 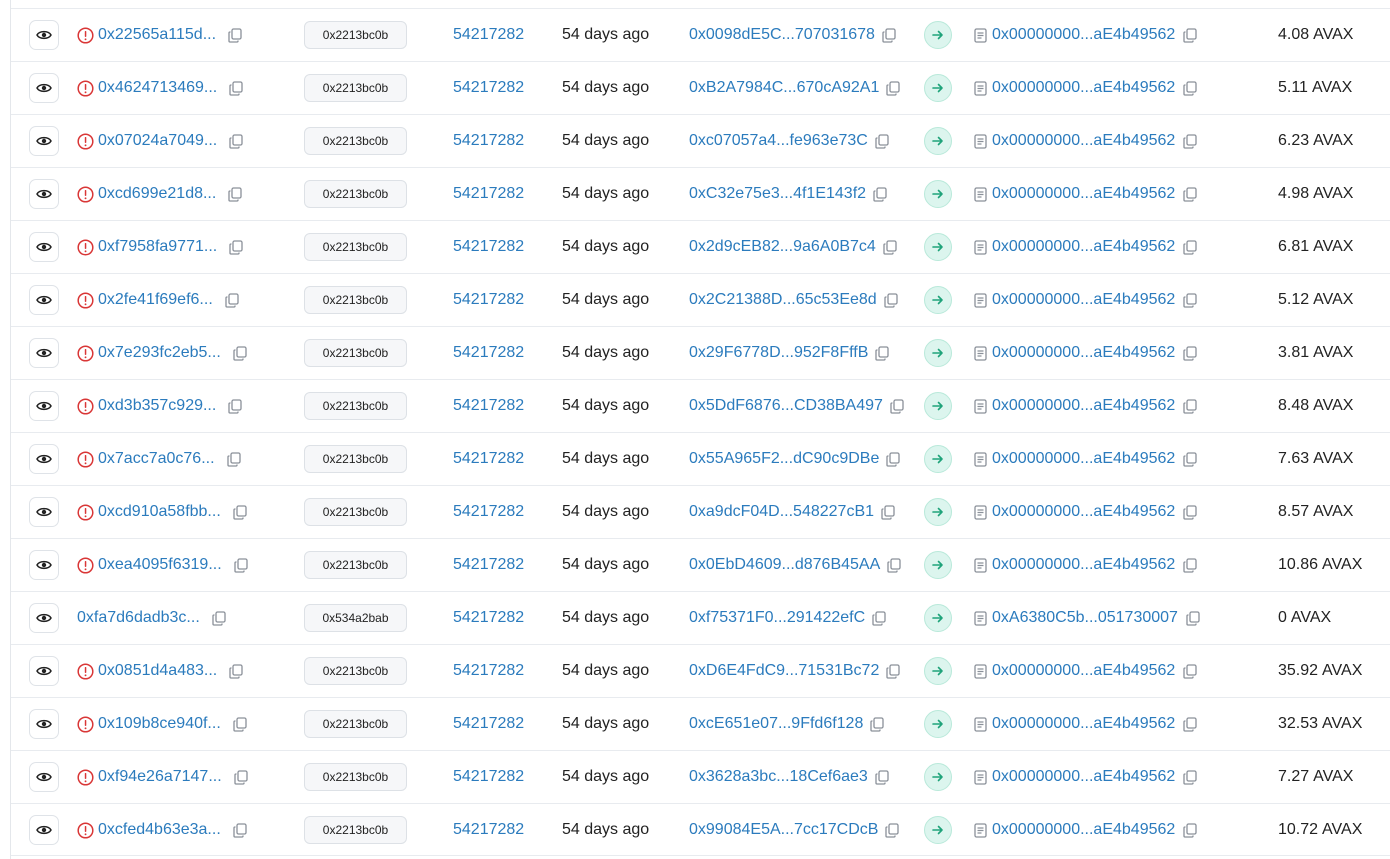 I want to click on from-address-link: 0x0EbD4609...d876B45AA, so click(x=784, y=565).